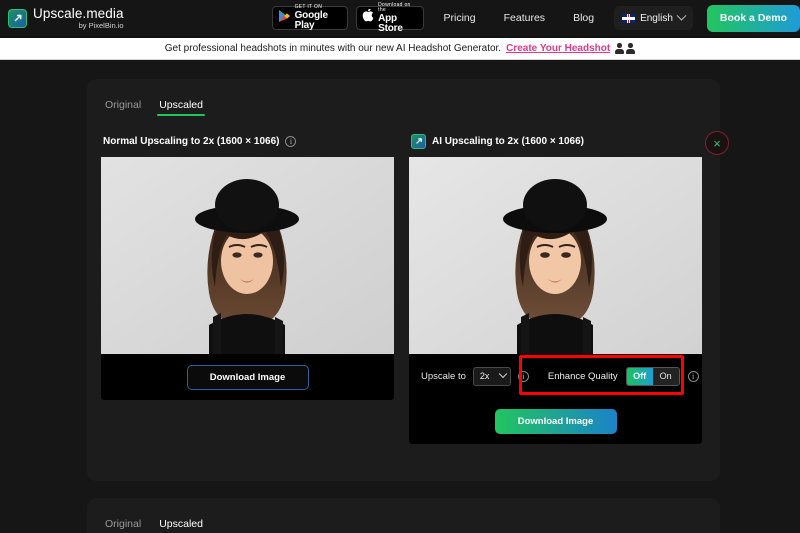 The width and height of the screenshot is (800, 533). I want to click on app-store-label: App Store, so click(390, 23).